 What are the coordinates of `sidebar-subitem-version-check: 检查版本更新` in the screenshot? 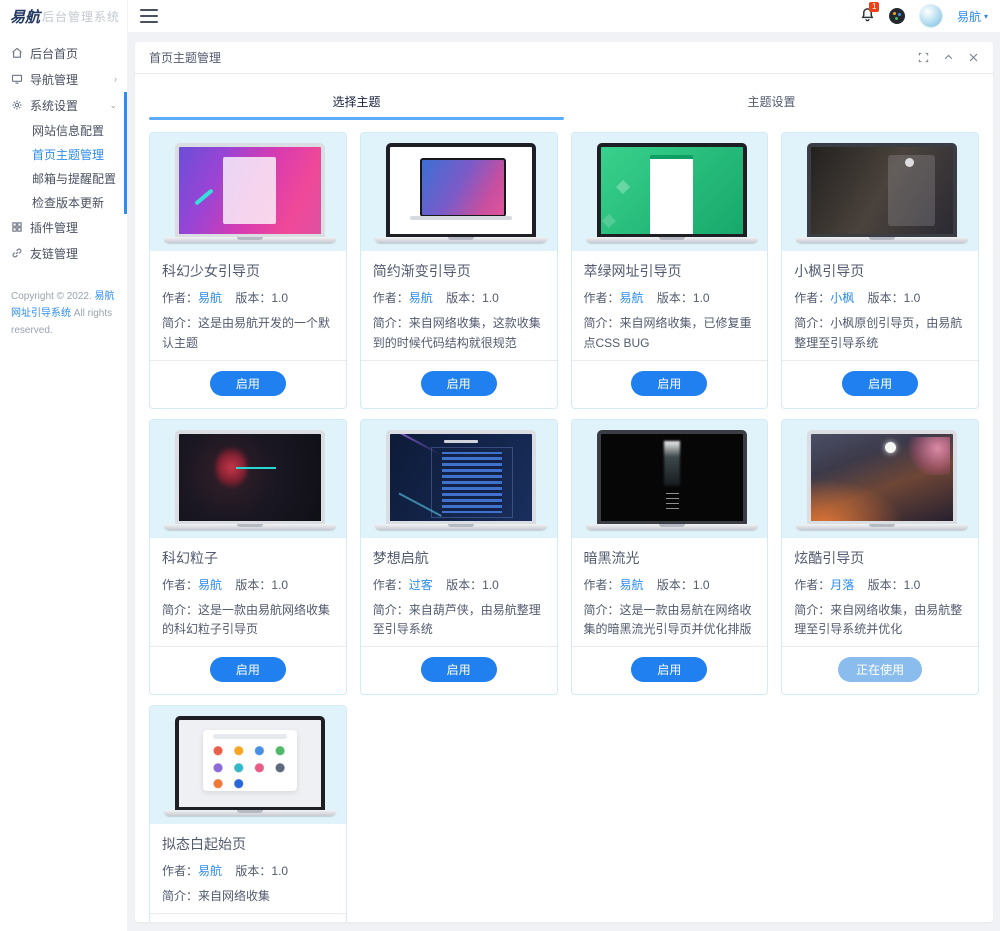 It's located at (63, 202).